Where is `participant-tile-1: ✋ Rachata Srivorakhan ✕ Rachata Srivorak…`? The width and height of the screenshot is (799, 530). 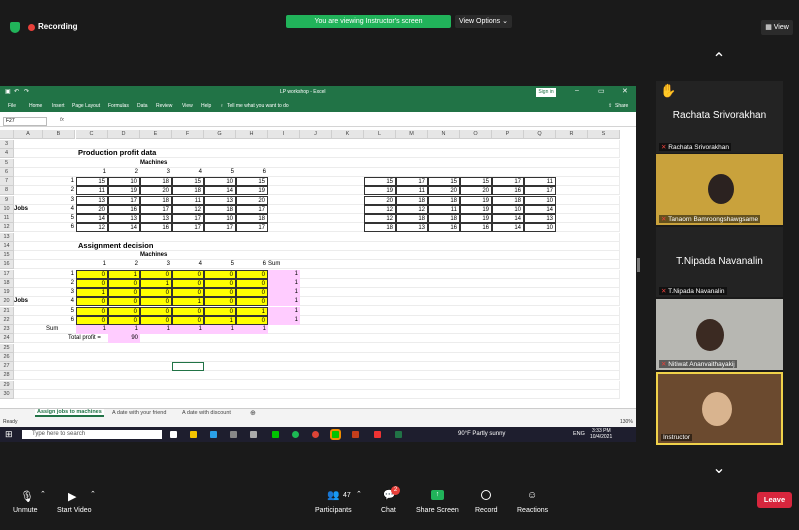
participant-tile-1: ✋ Rachata Srivorakhan ✕ Rachata Srivorak… is located at coordinates (719, 117).